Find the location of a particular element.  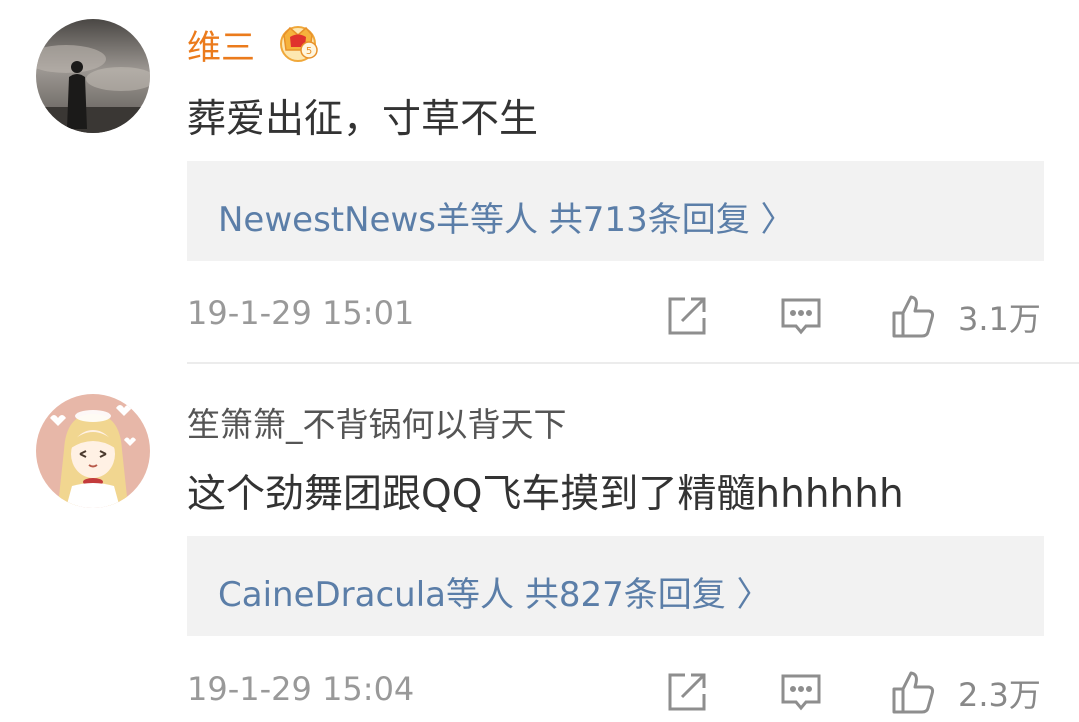

comment-text: 这个劲舞团跟QQ飞车摸到了精髓hhhhhh is located at coordinates (545, 494).